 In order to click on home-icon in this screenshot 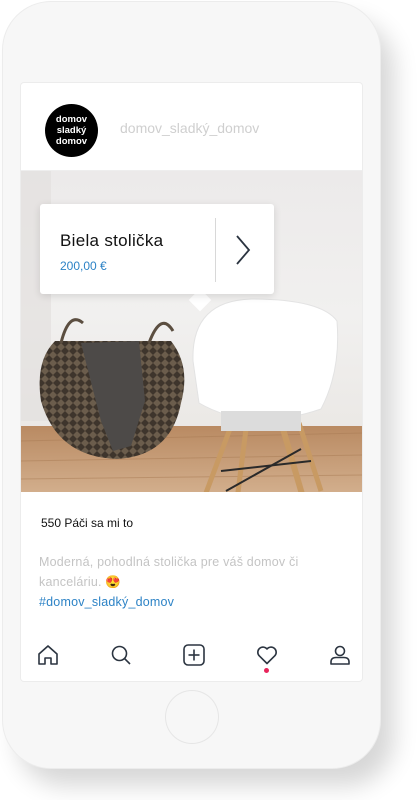, I will do `click(48, 655)`.